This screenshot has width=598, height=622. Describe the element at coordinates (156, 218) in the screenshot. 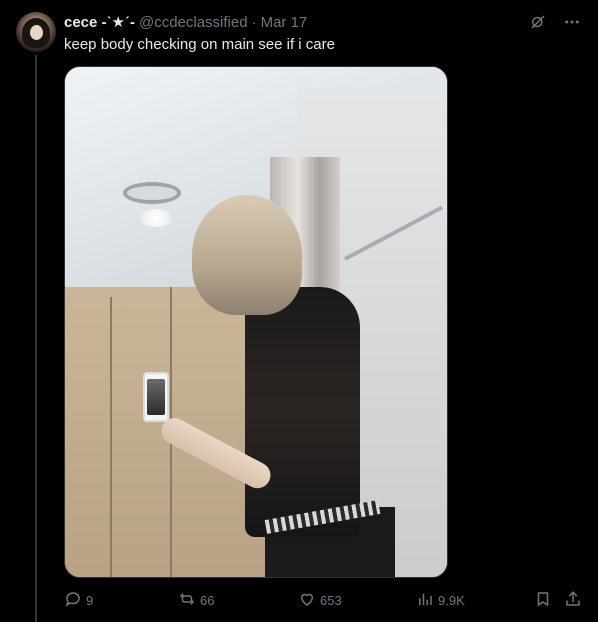

I see `photo-lamp-glow` at that location.